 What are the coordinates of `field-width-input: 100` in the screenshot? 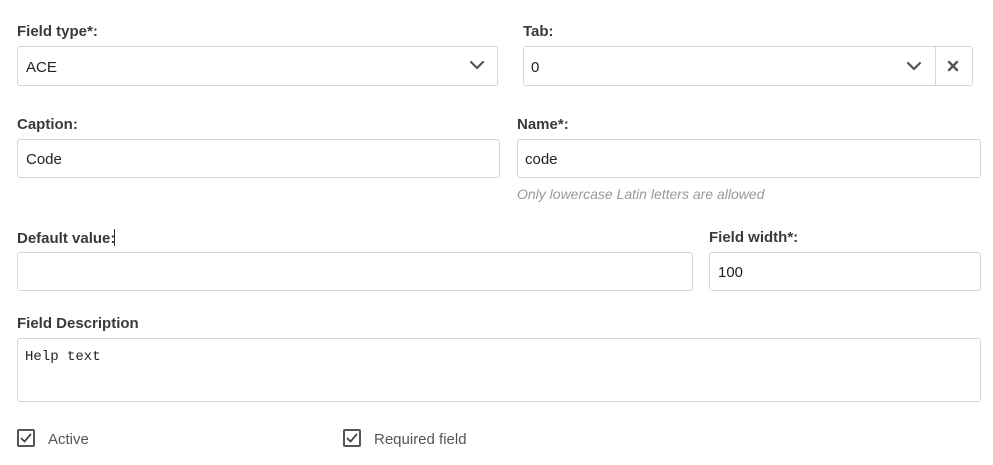 It's located at (845, 271).